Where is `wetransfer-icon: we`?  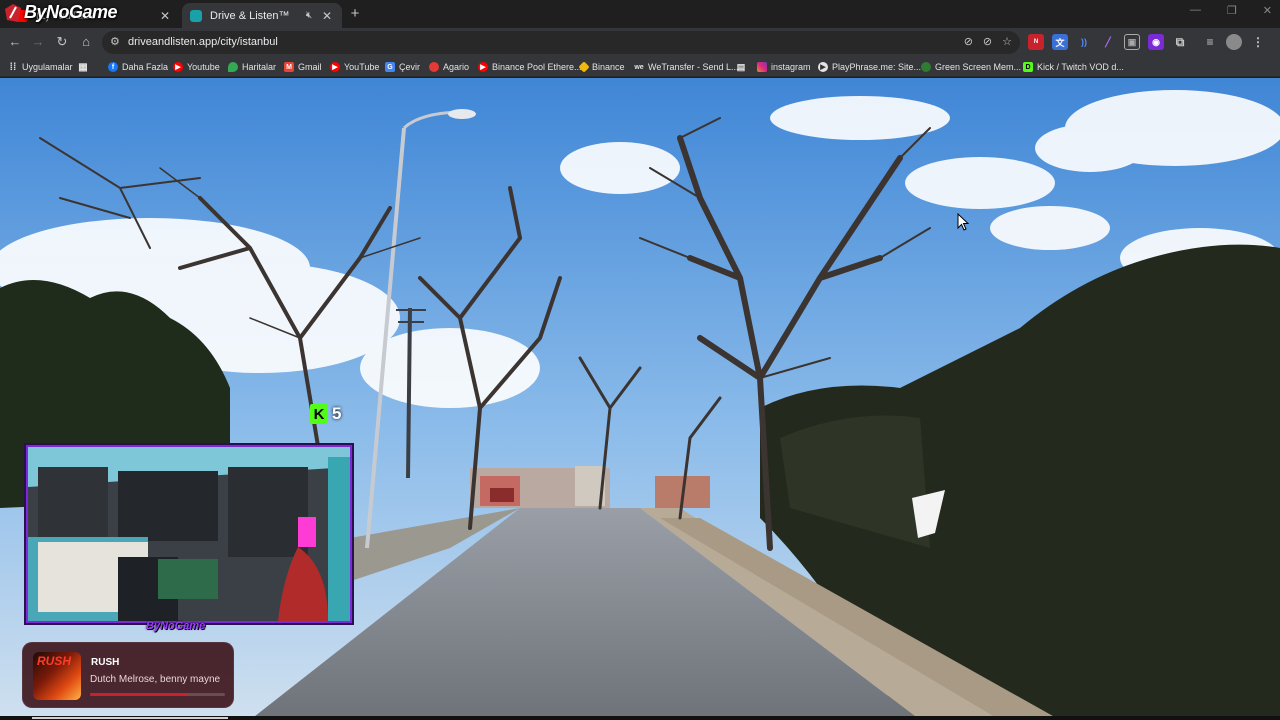
wetransfer-icon: we is located at coordinates (639, 67).